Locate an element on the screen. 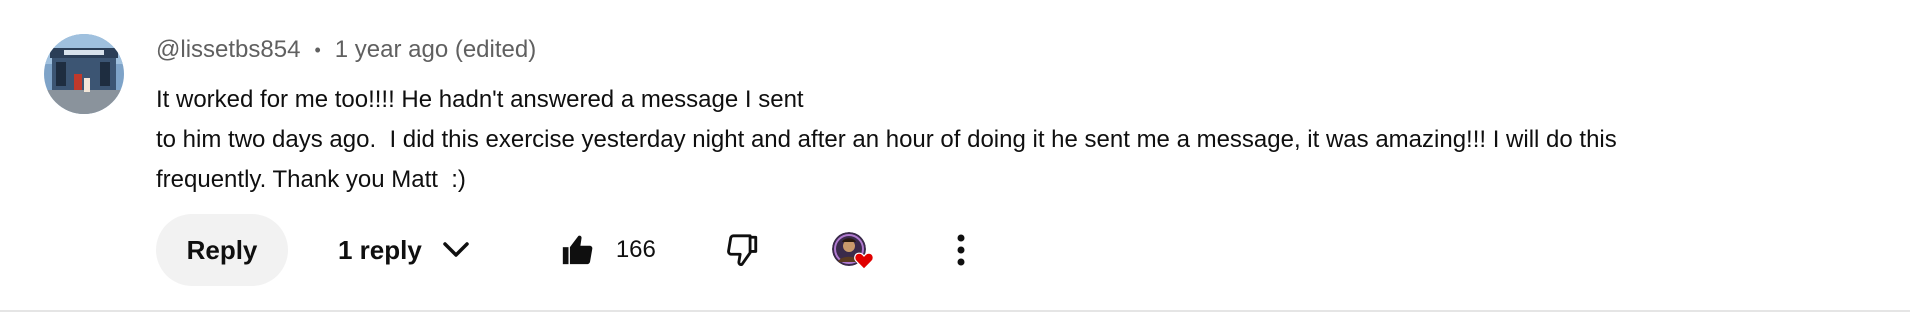  dislike-button is located at coordinates (743, 250).